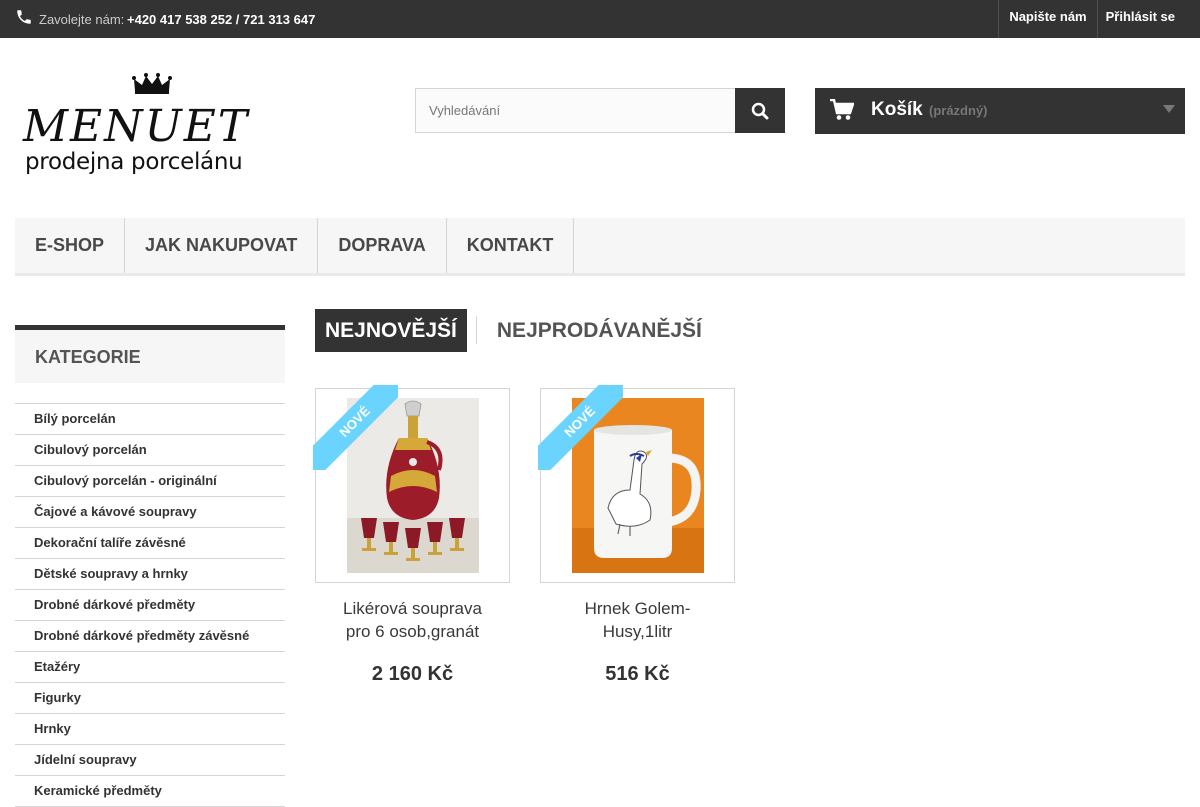 The height and width of the screenshot is (807, 1200). What do you see at coordinates (150, 543) in the screenshot?
I see `category-item: Dekorační talíře závěsné` at bounding box center [150, 543].